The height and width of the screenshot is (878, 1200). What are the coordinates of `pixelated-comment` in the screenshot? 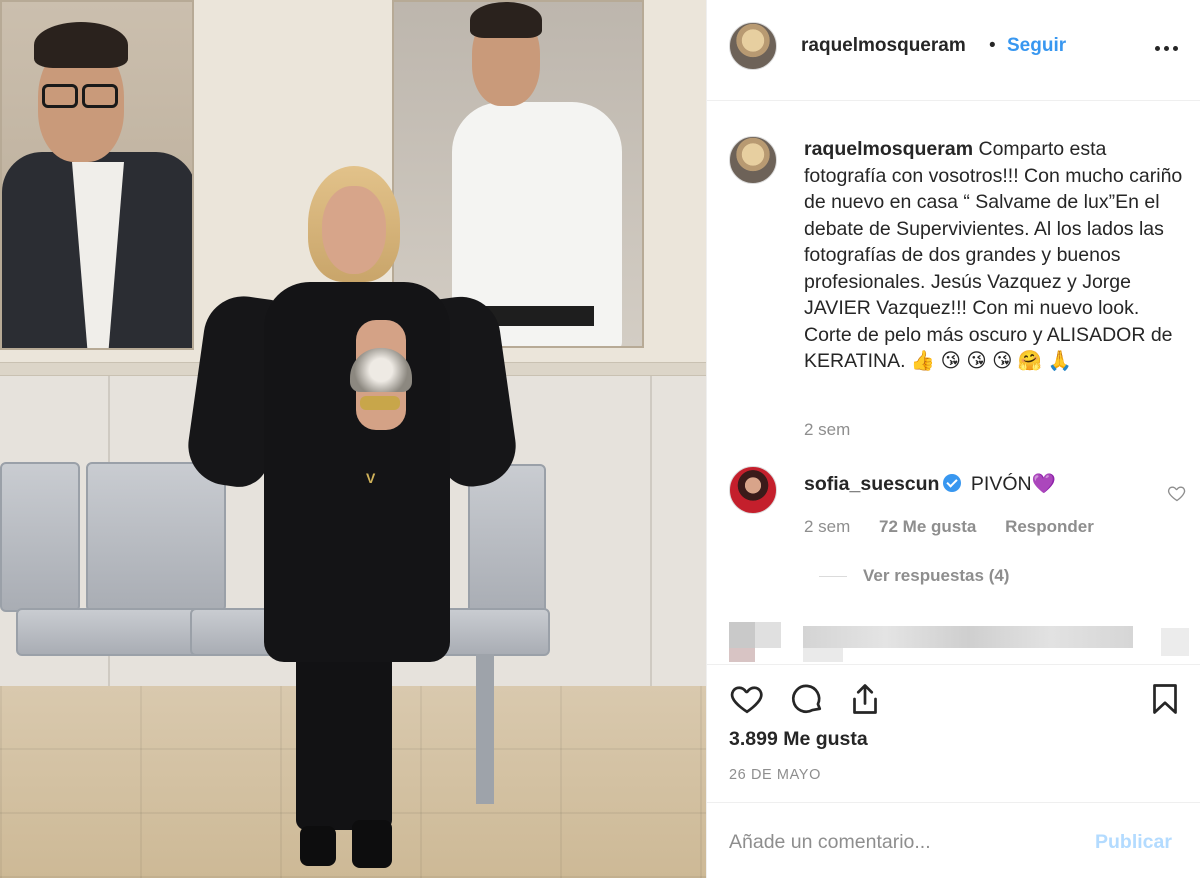 It's located at (964, 639).